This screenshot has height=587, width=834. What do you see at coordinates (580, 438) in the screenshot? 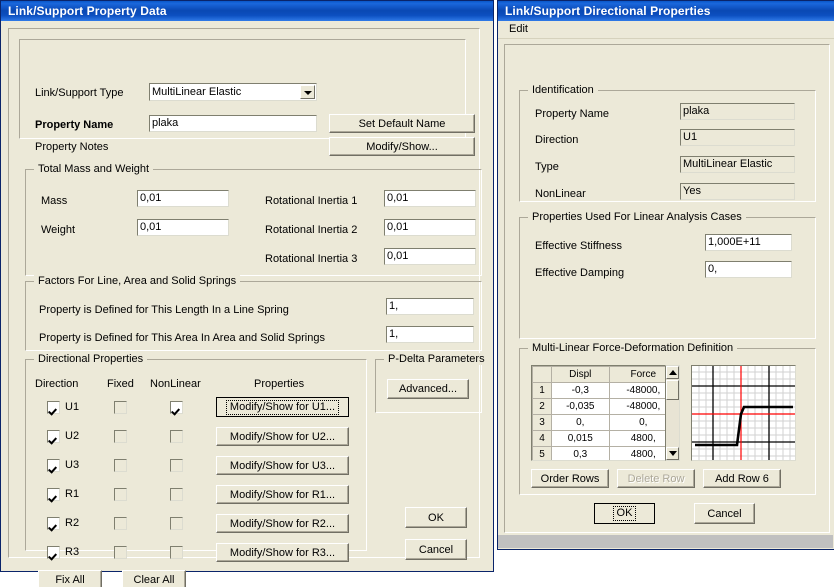
I see `cell-displ: 0,015` at bounding box center [580, 438].